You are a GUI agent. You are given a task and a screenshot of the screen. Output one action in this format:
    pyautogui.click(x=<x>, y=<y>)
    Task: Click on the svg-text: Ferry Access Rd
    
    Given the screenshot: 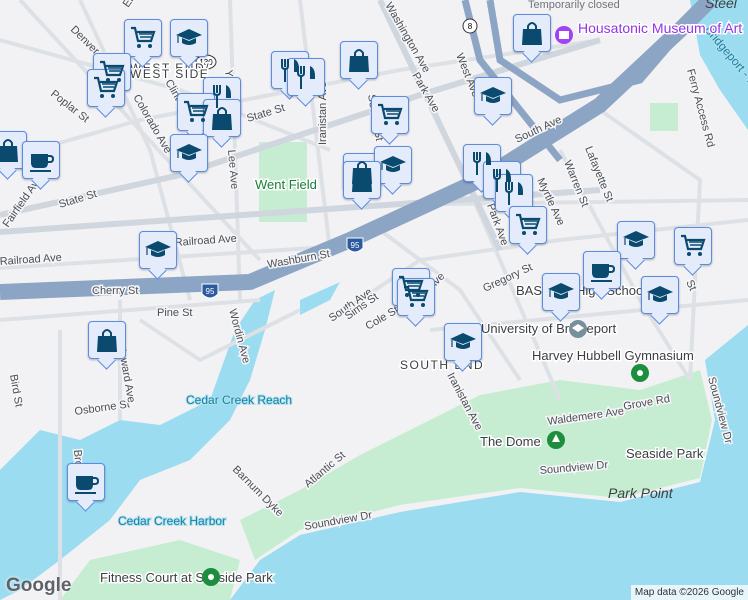 What is the action you would take?
    pyautogui.click(x=700, y=108)
    